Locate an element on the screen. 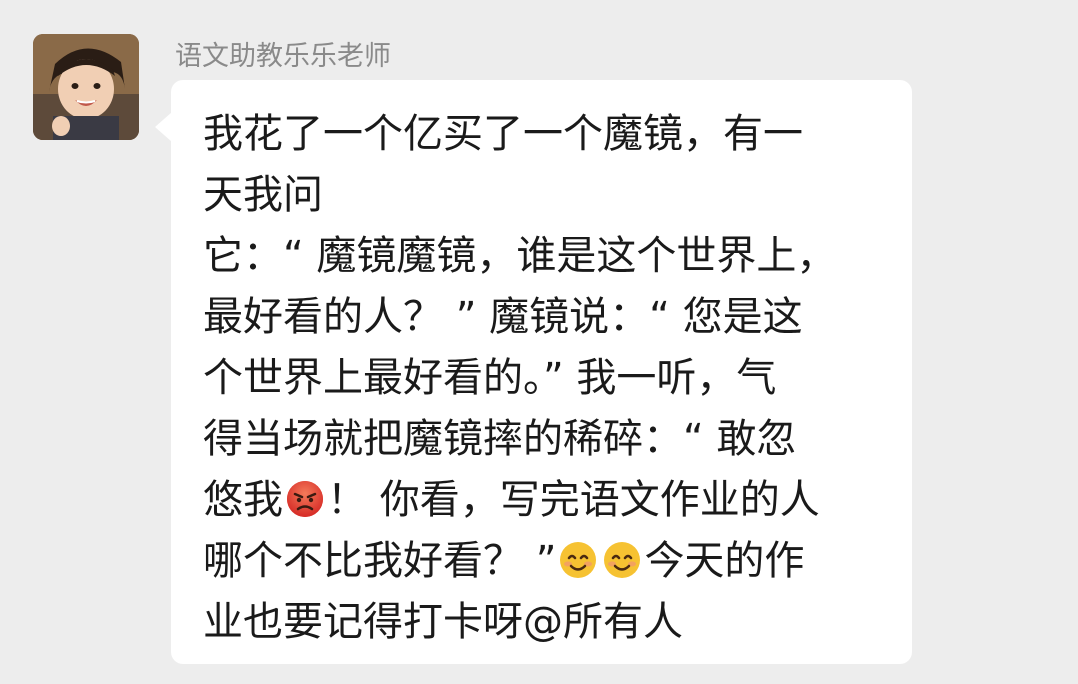  sender-avatar is located at coordinates (86, 87).